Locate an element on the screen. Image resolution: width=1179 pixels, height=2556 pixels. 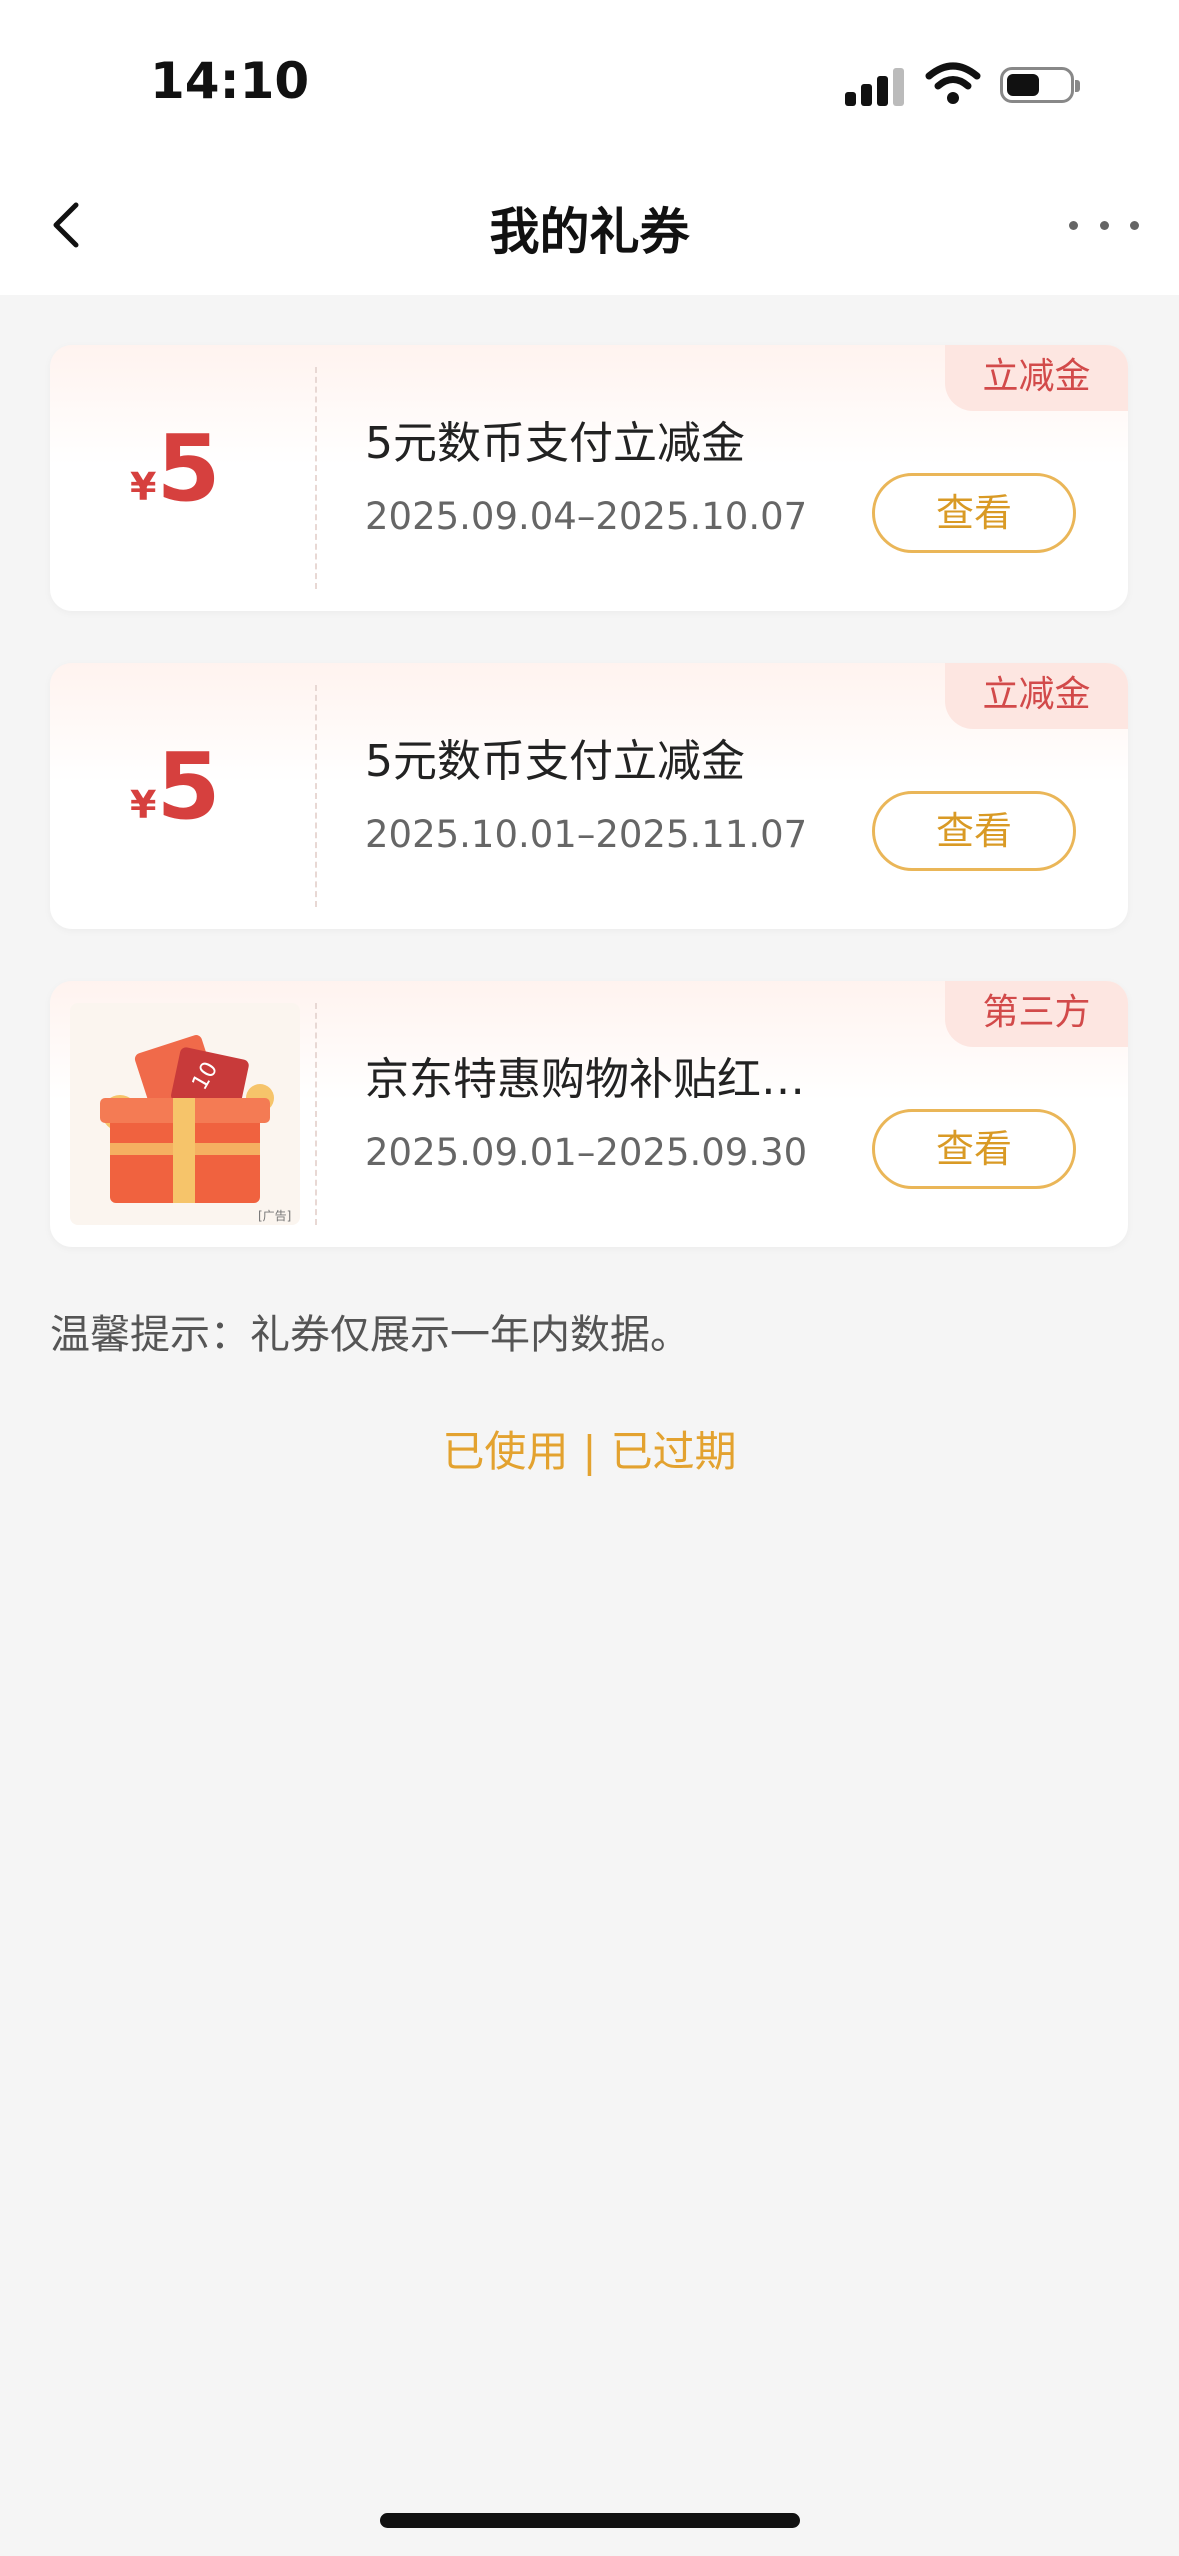
coupon-tag: 第三方 is located at coordinates (1036, 1014).